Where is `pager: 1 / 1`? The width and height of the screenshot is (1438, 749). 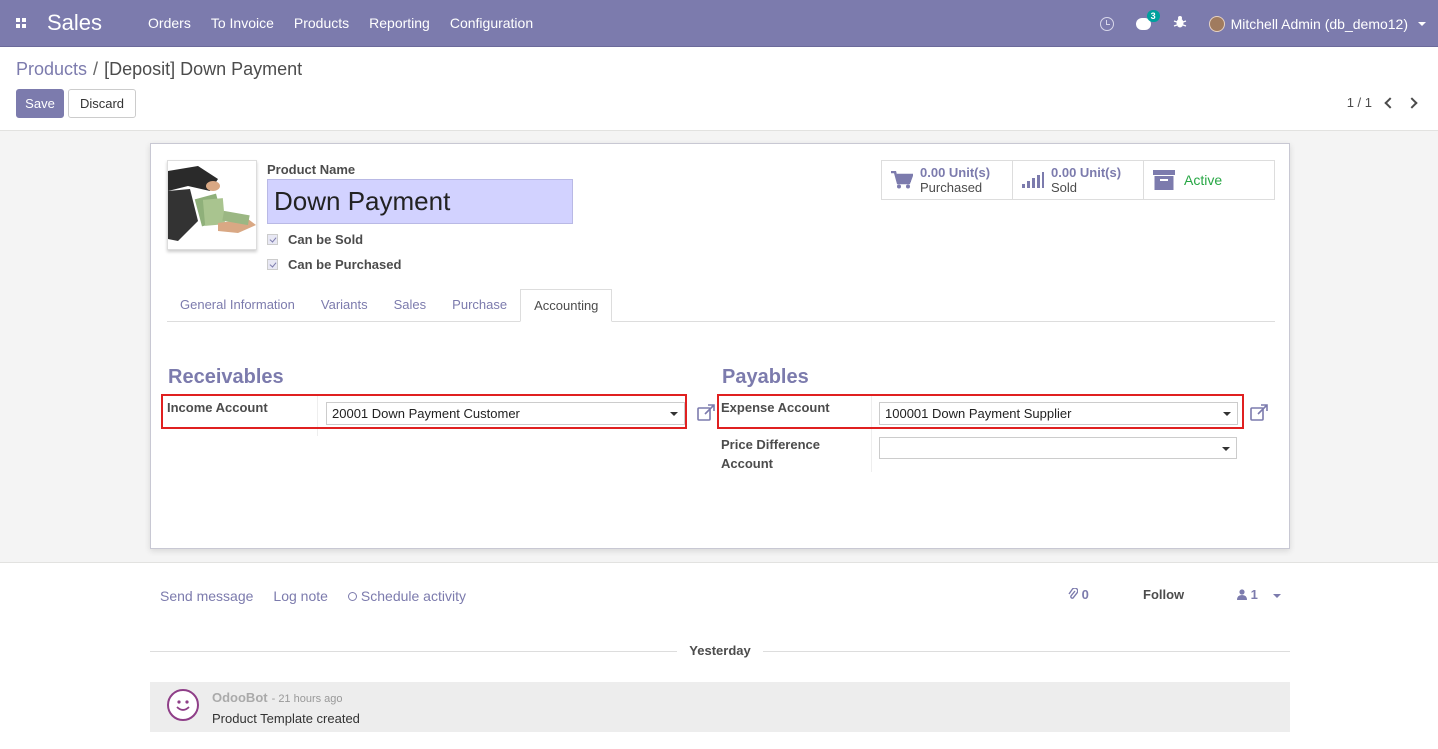 pager: 1 / 1 is located at coordinates (1382, 102).